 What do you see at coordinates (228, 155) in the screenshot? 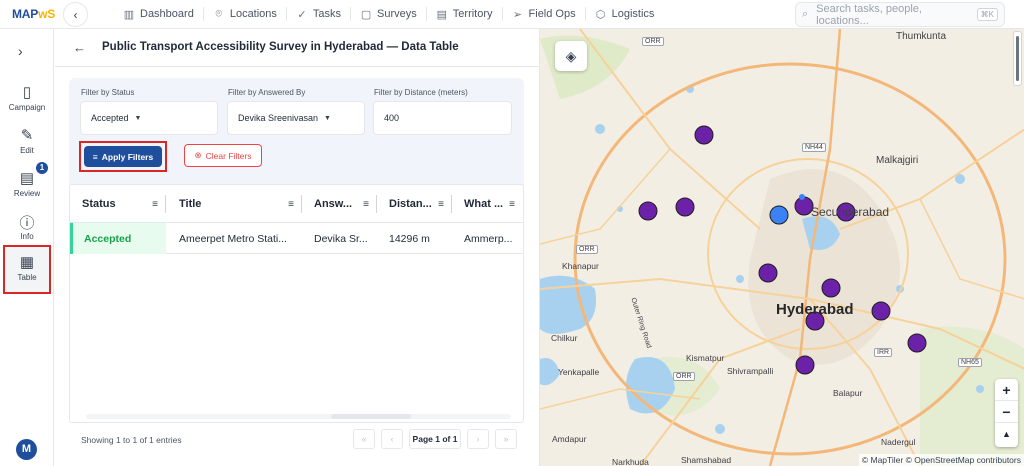
I see `clear-filters-label: Clear Filters` at bounding box center [228, 155].